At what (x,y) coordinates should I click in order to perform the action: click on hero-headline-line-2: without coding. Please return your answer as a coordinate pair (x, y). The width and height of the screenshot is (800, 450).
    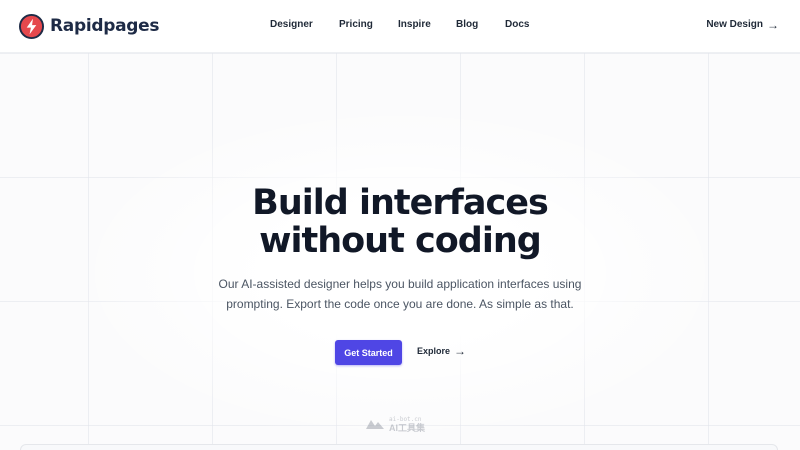
    Looking at the image, I should click on (400, 241).